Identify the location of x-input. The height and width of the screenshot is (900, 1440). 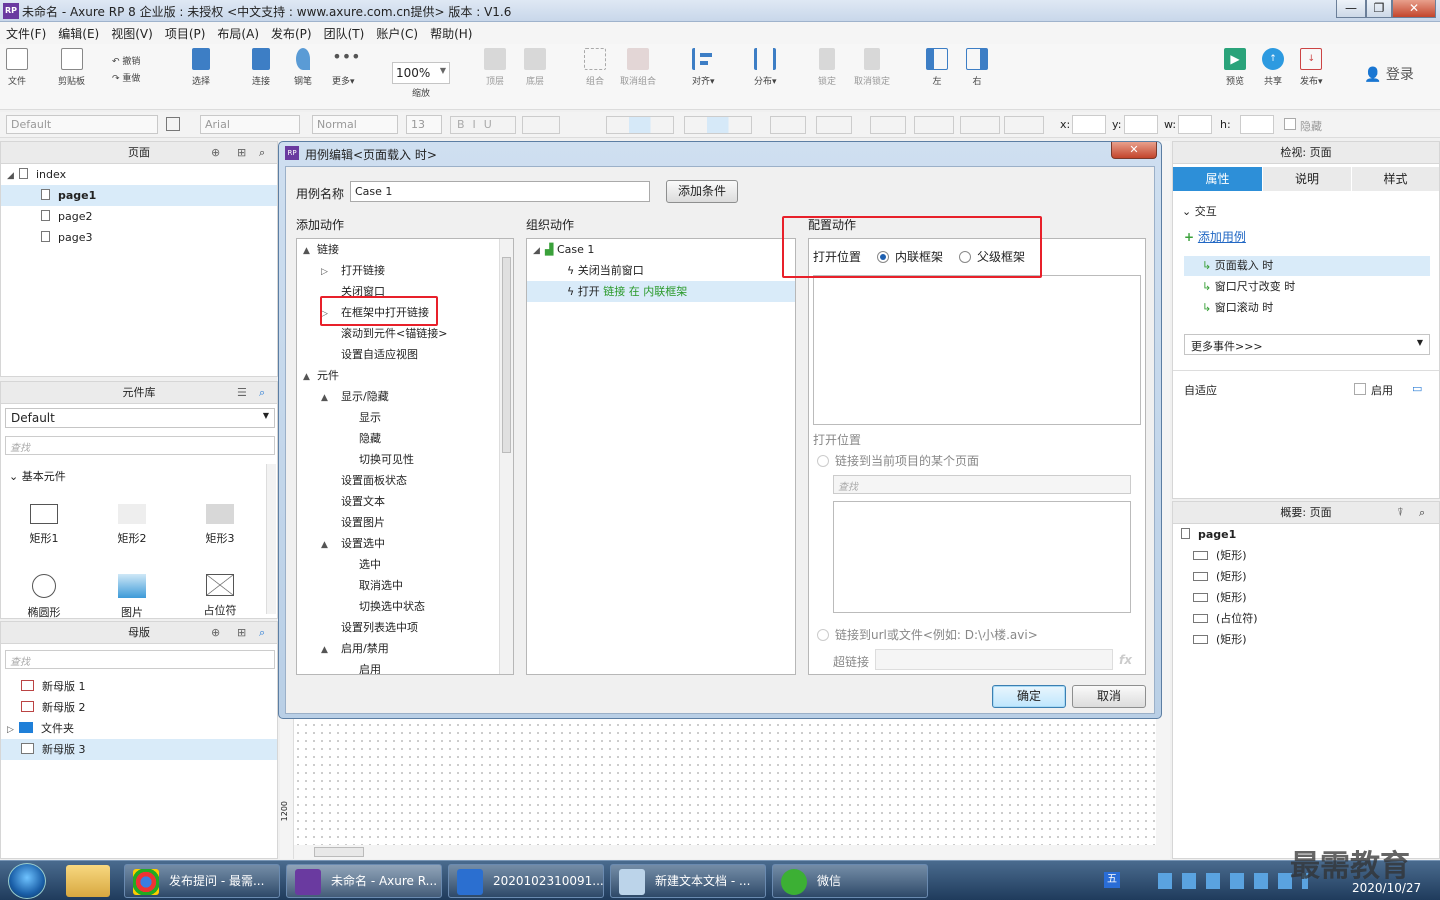
(1089, 124).